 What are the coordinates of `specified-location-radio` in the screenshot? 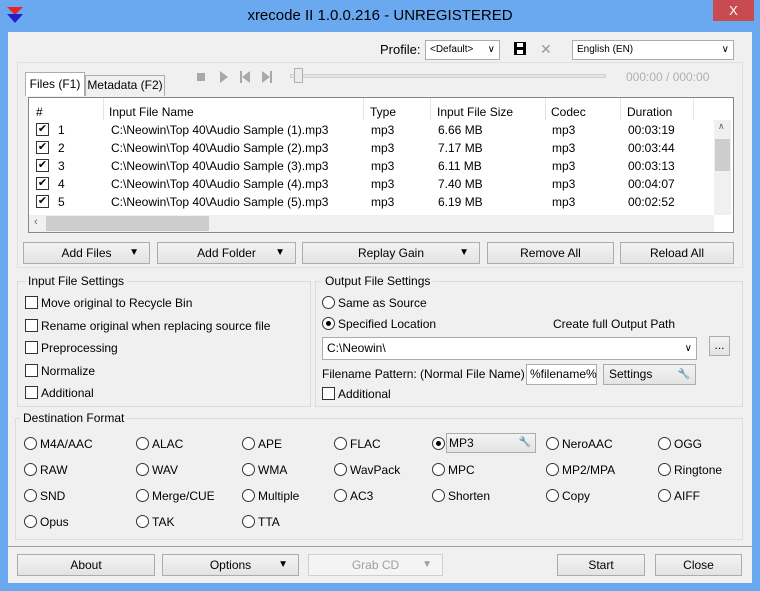 It's located at (328, 323).